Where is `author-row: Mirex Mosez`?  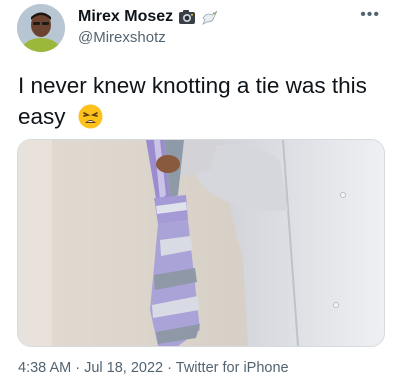 author-row: Mirex Mosez is located at coordinates (148, 17).